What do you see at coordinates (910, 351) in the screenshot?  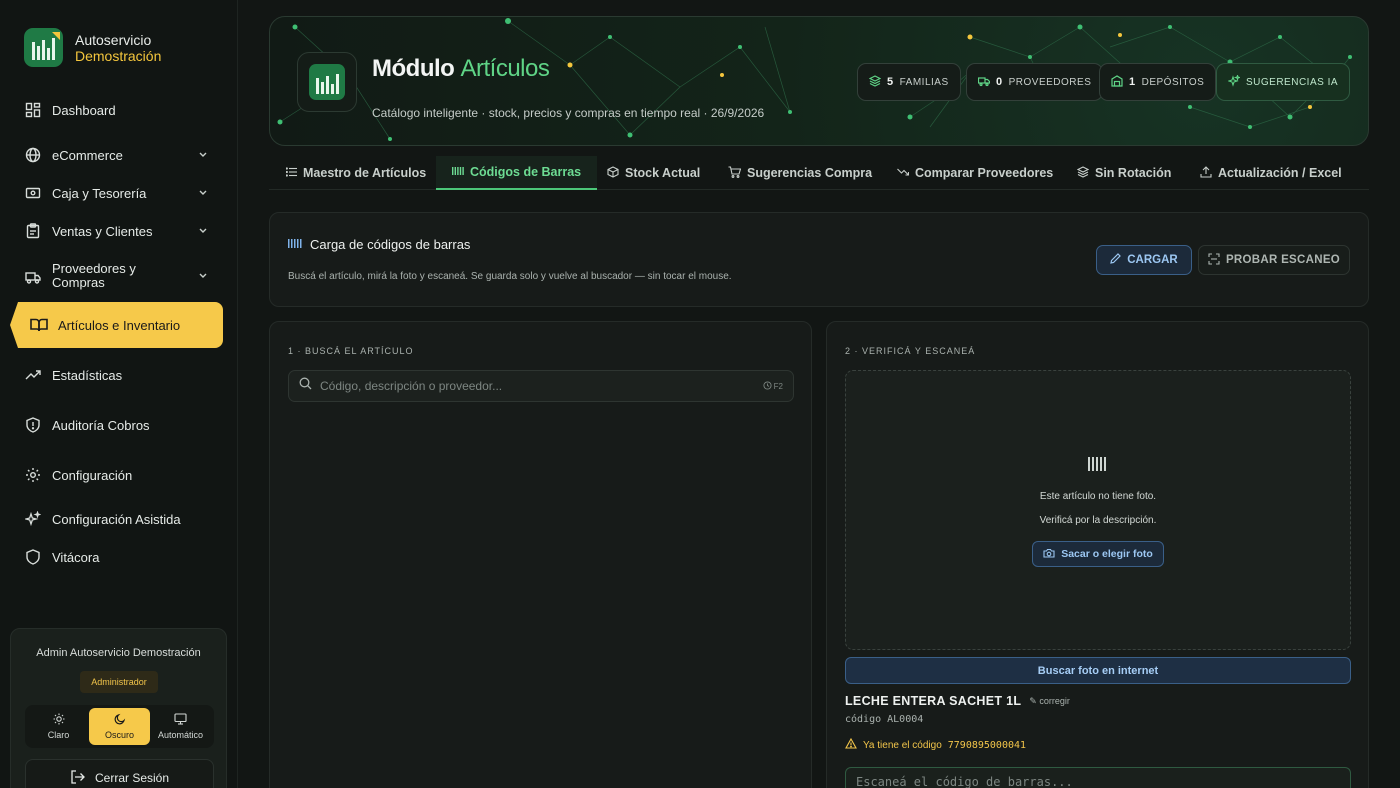 I see `step-2-label: 2 · VERIFICÁ Y ESCANEÁ` at bounding box center [910, 351].